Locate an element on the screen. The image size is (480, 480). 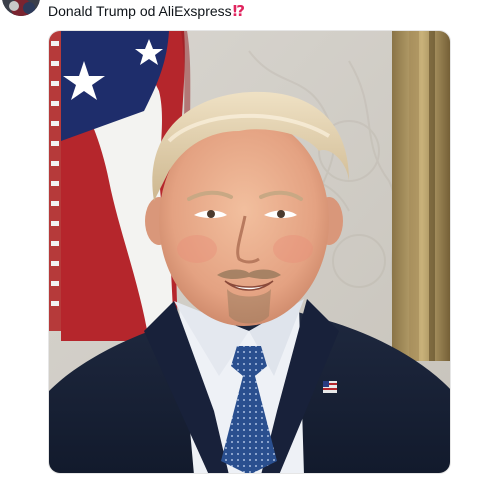
user-avatar-icon is located at coordinates (21, 8).